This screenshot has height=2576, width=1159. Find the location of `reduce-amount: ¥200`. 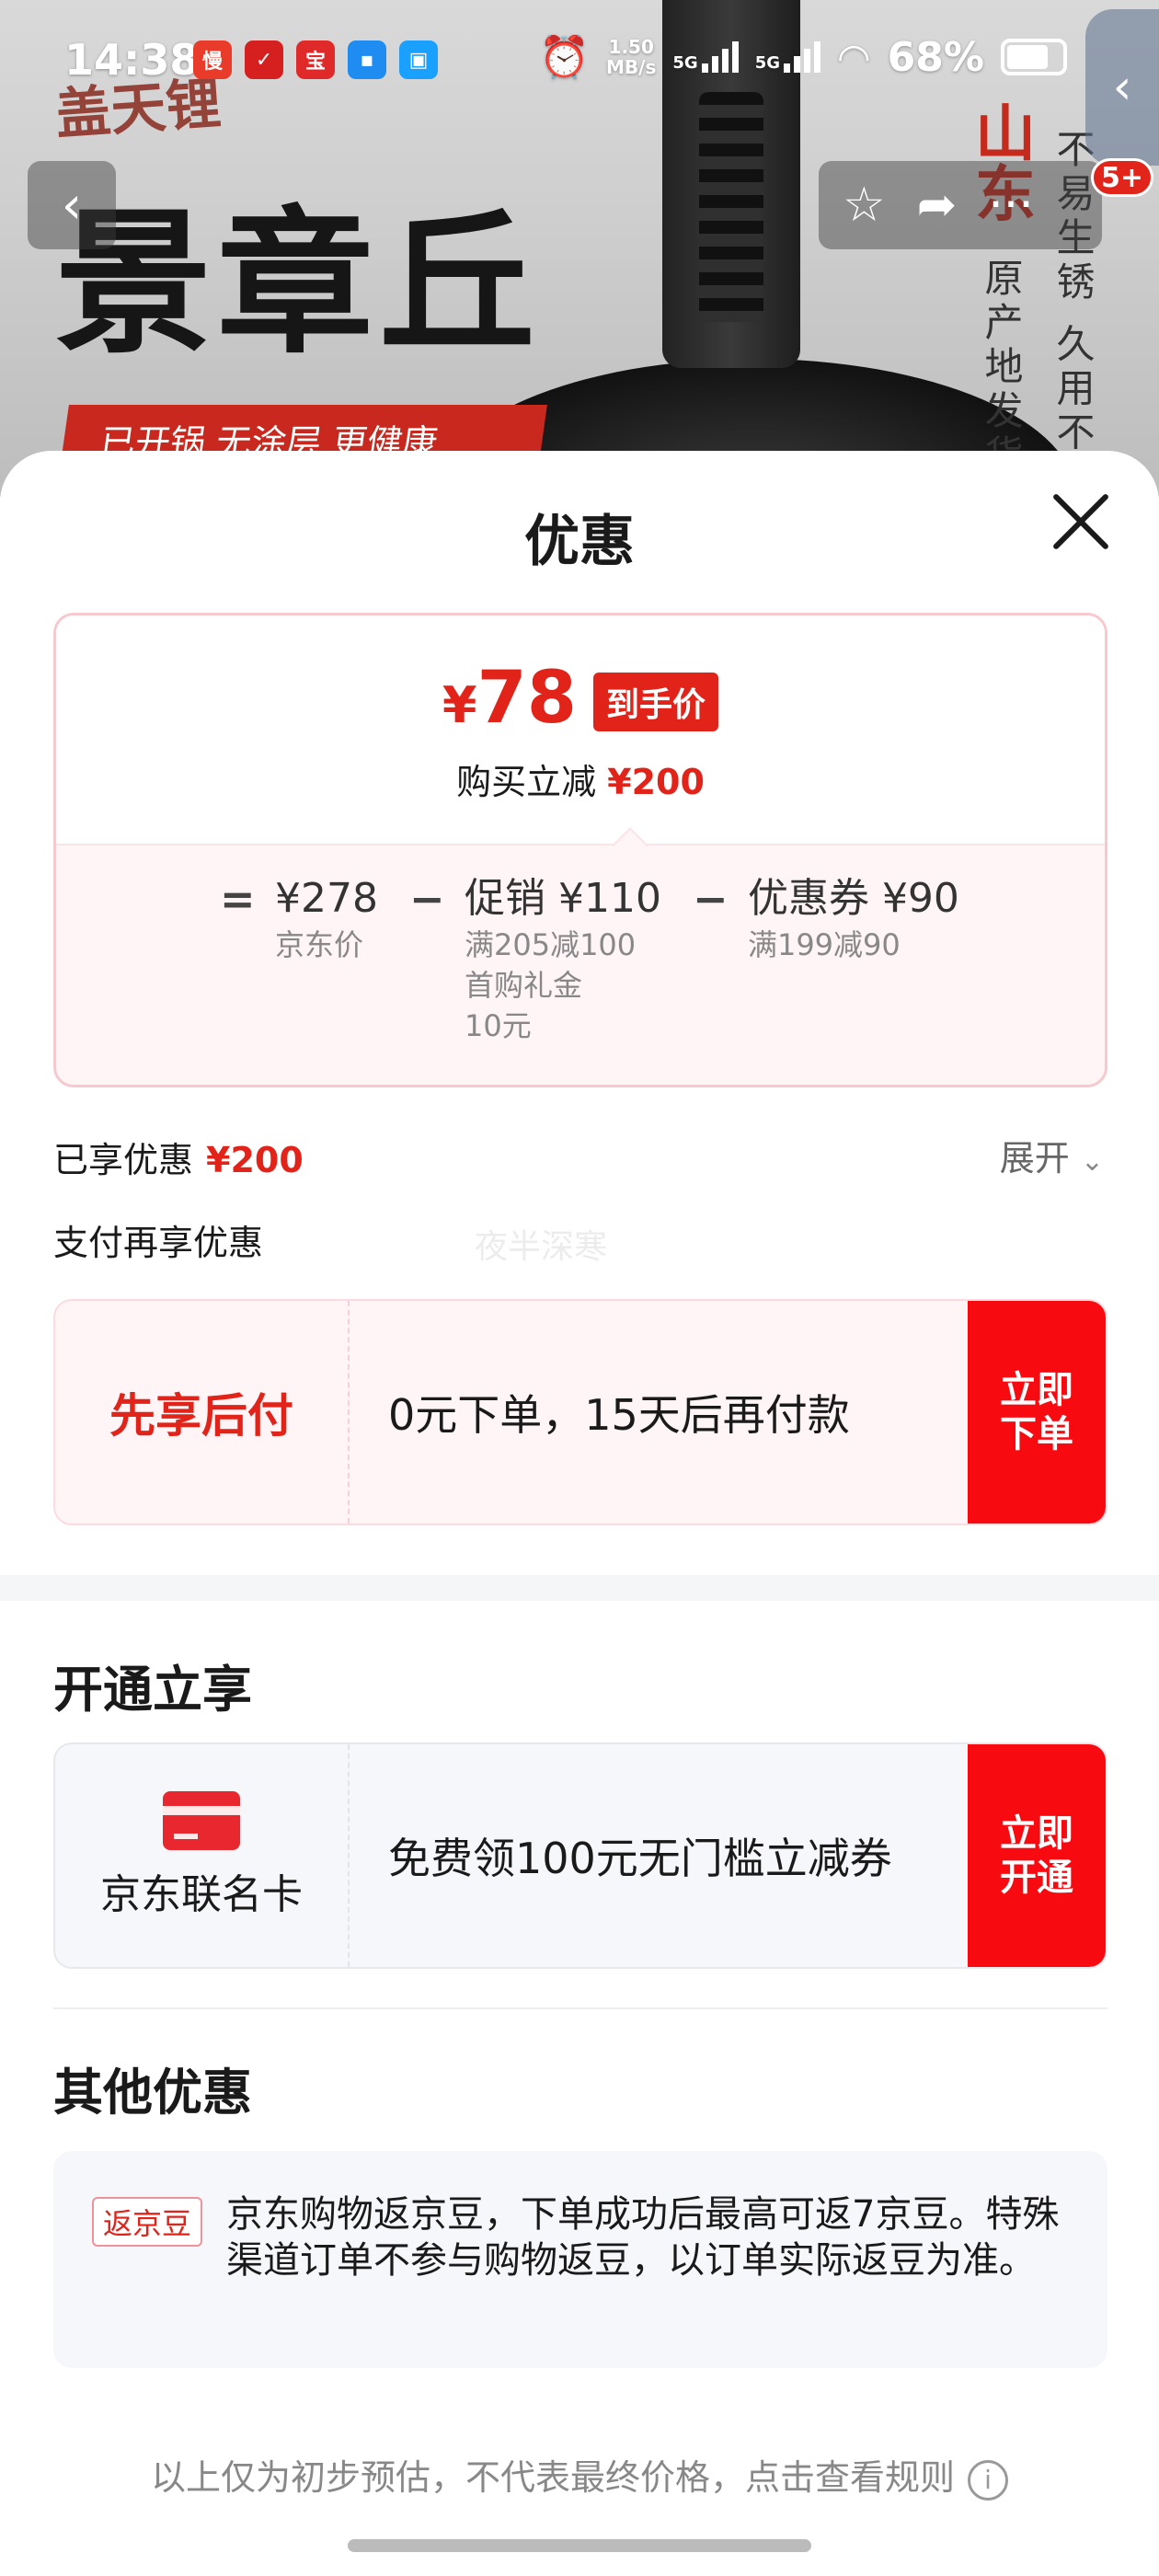

reduce-amount: ¥200 is located at coordinates (656, 782).